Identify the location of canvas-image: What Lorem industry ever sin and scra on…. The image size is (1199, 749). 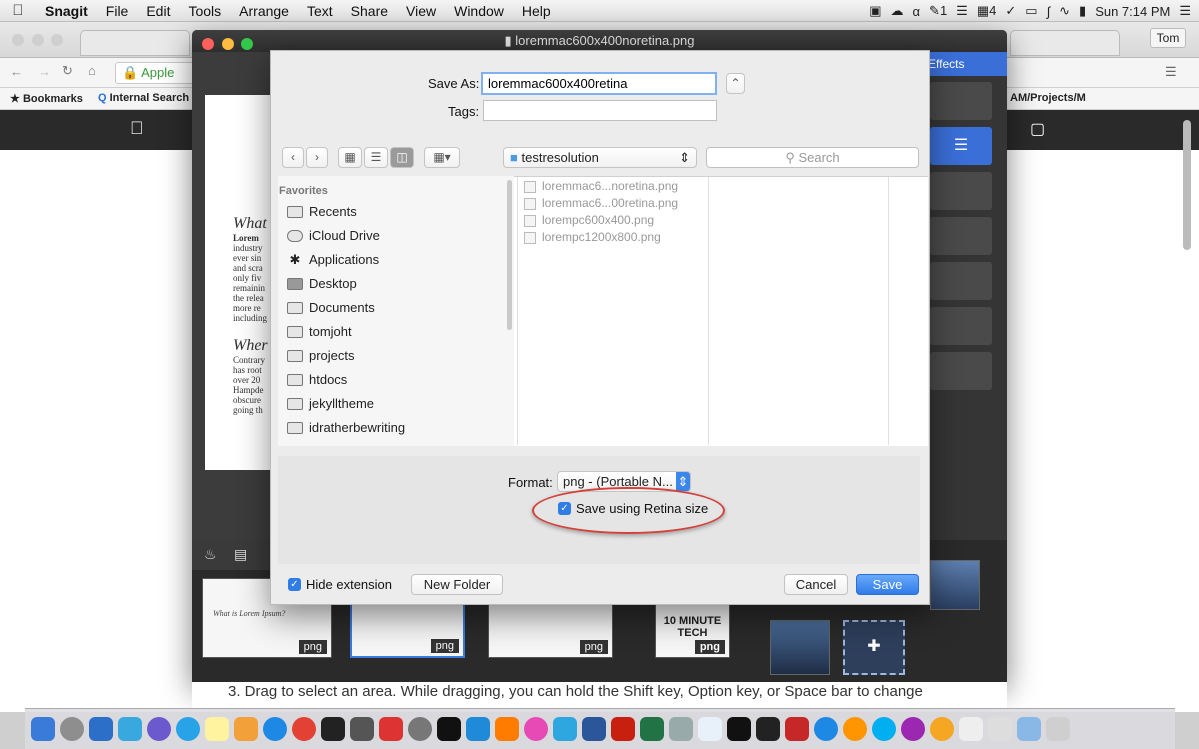
(239, 282).